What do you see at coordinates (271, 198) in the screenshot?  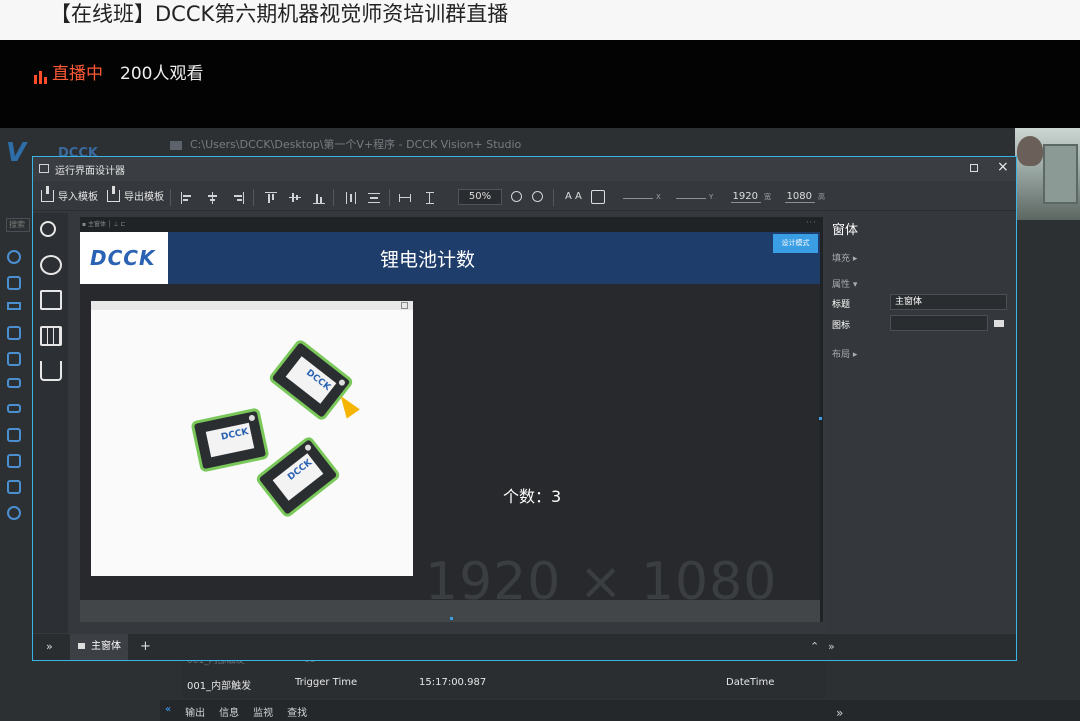 I see `align-top-icon` at bounding box center [271, 198].